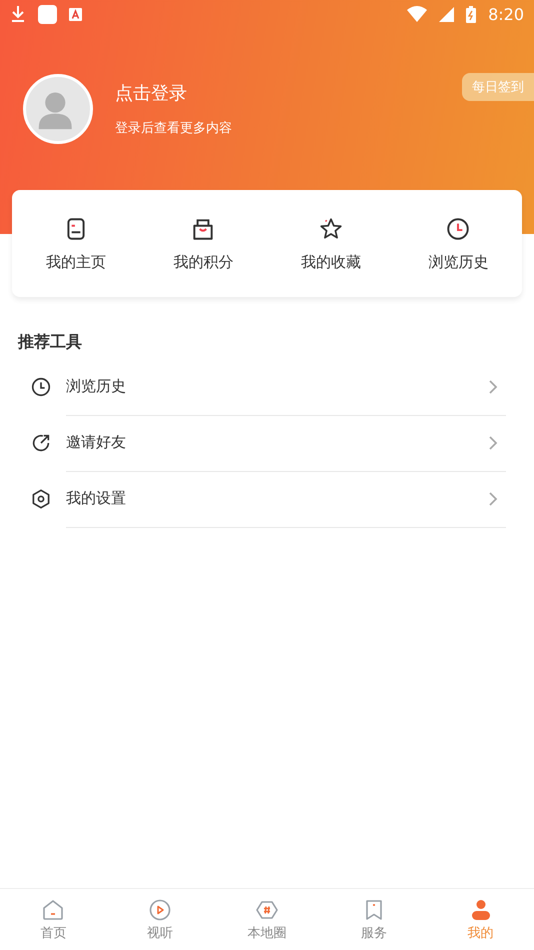  Describe the element at coordinates (331, 229) in the screenshot. I see `star-icon` at that location.